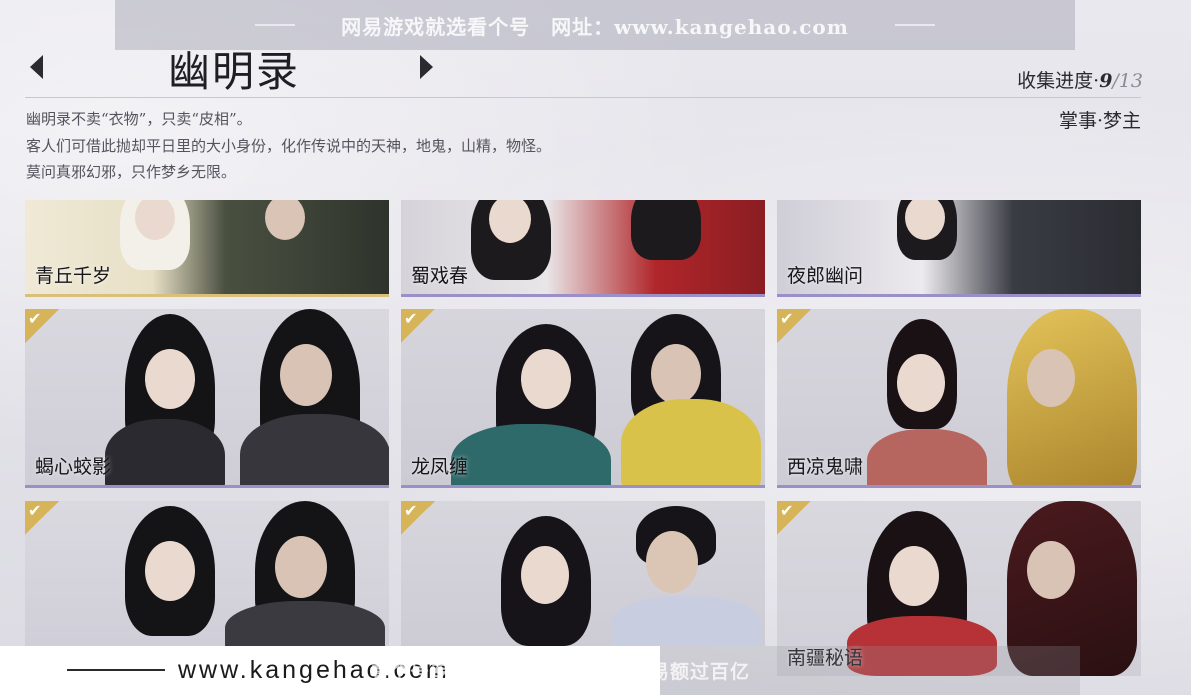 This screenshot has width=1191, height=695. Describe the element at coordinates (583, 248) in the screenshot. I see `outfit-card: 蜀戏春` at that location.